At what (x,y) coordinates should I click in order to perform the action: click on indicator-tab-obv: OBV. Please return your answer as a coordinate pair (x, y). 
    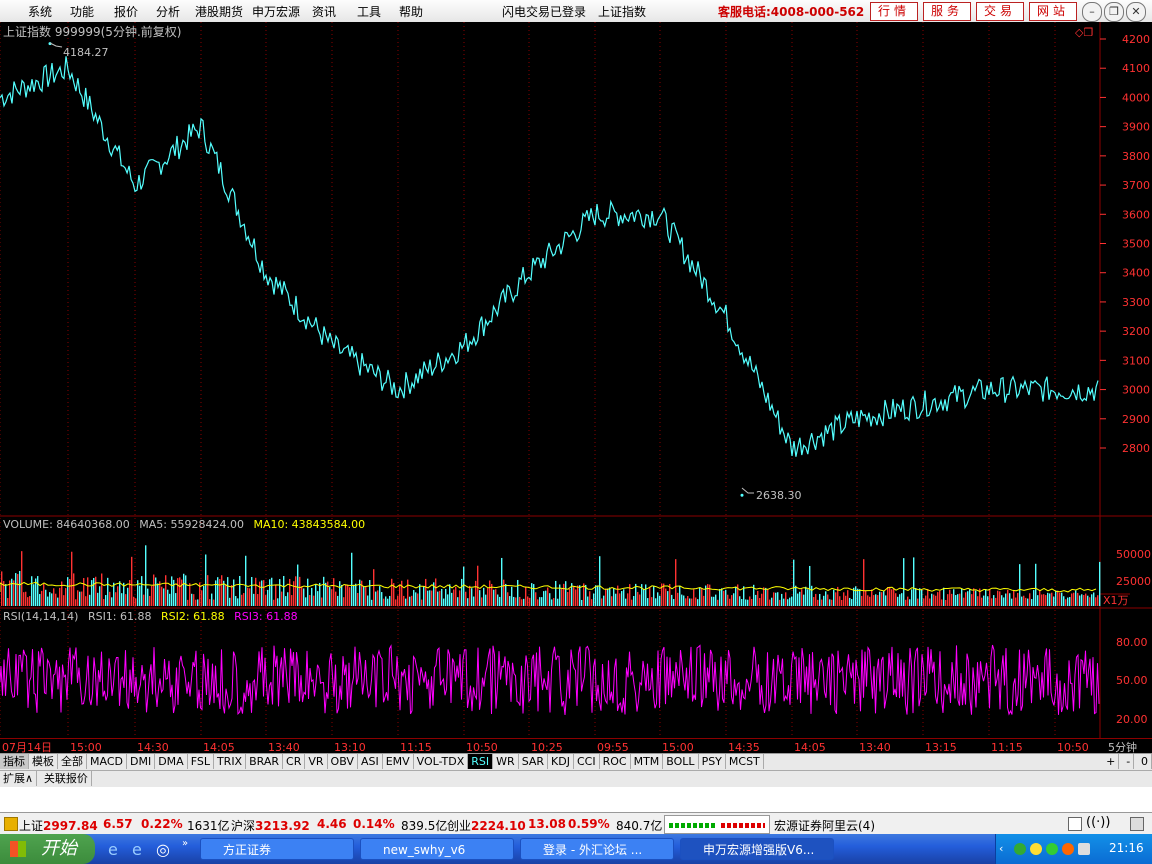
    Looking at the image, I should click on (343, 761).